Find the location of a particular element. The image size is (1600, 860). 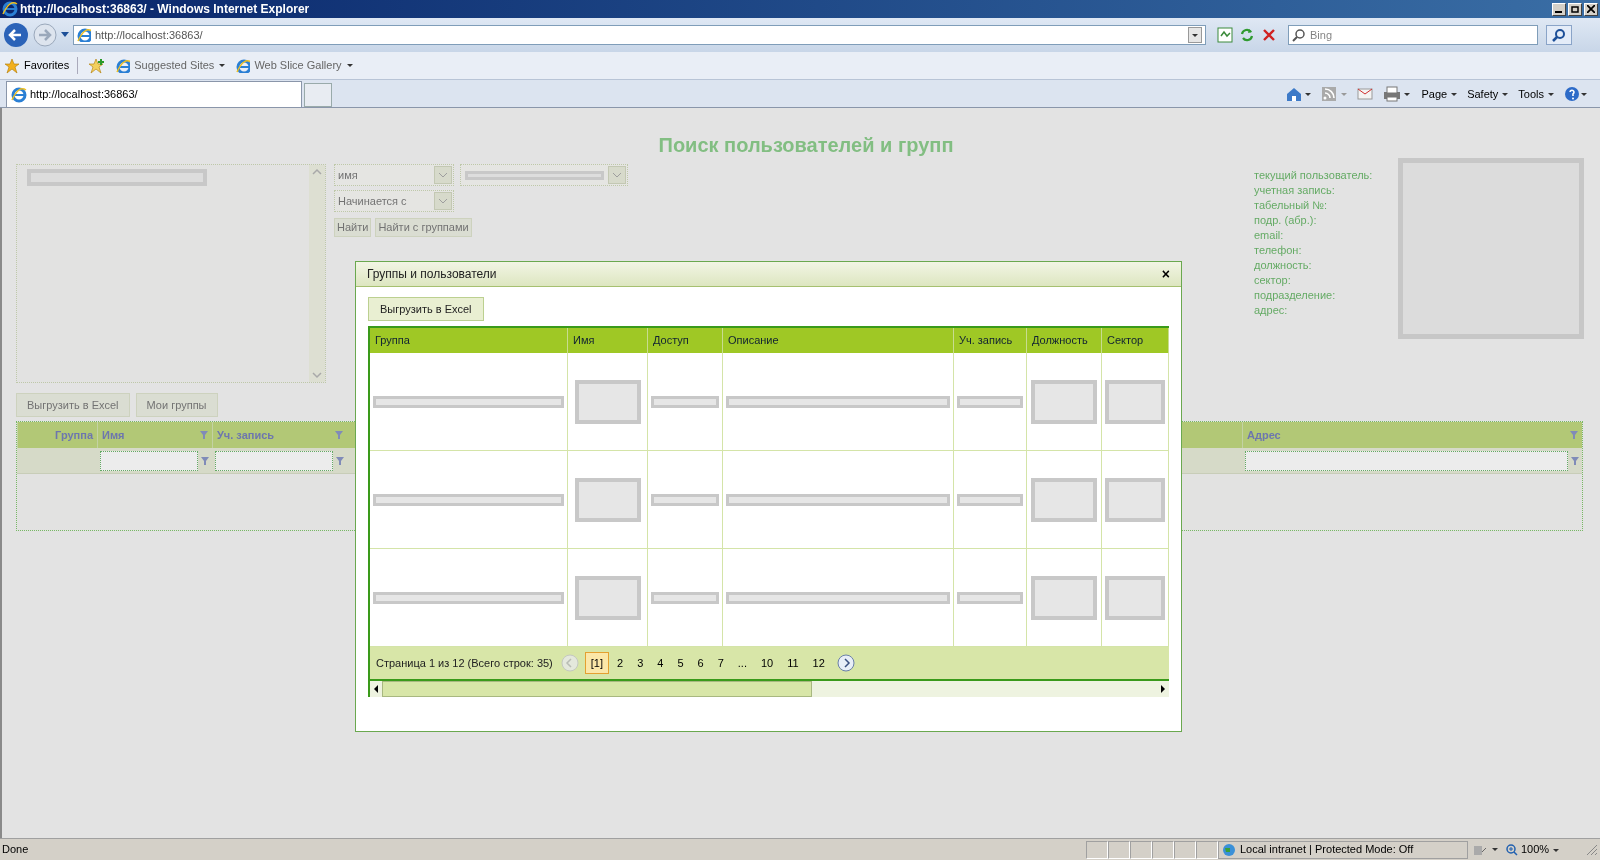

restore-icon is located at coordinates (1575, 9).